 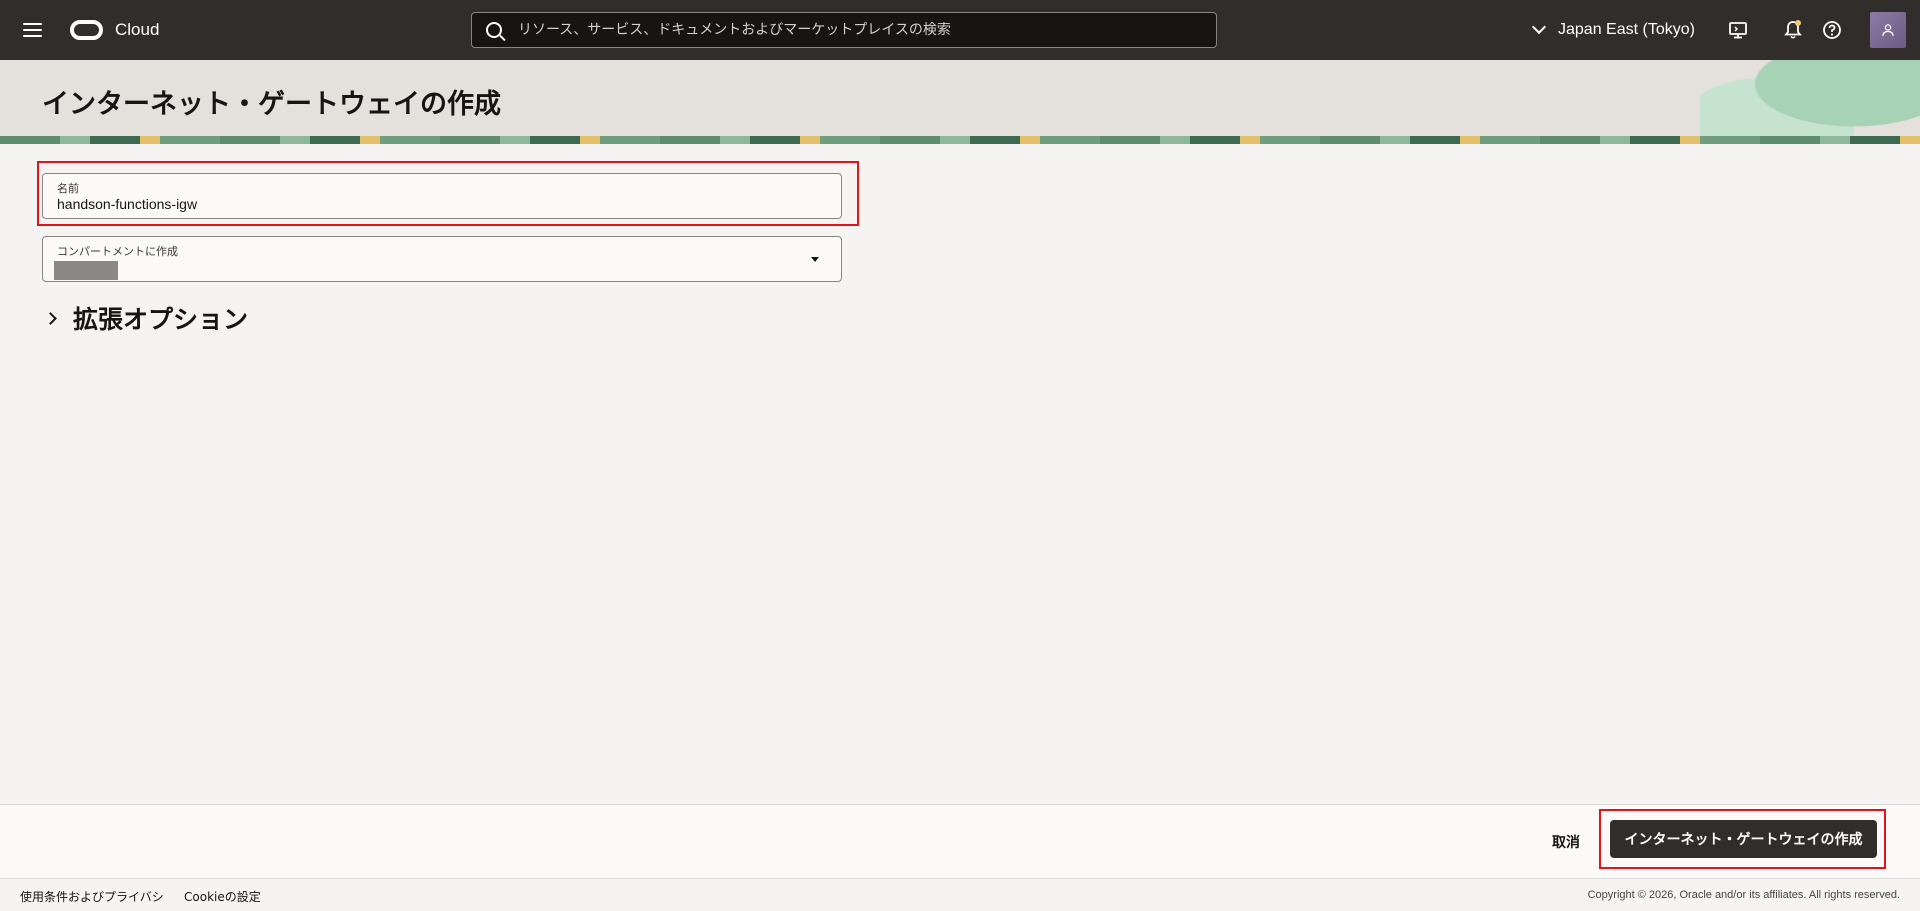 What do you see at coordinates (86, 30) in the screenshot?
I see `oracle-logo-icon` at bounding box center [86, 30].